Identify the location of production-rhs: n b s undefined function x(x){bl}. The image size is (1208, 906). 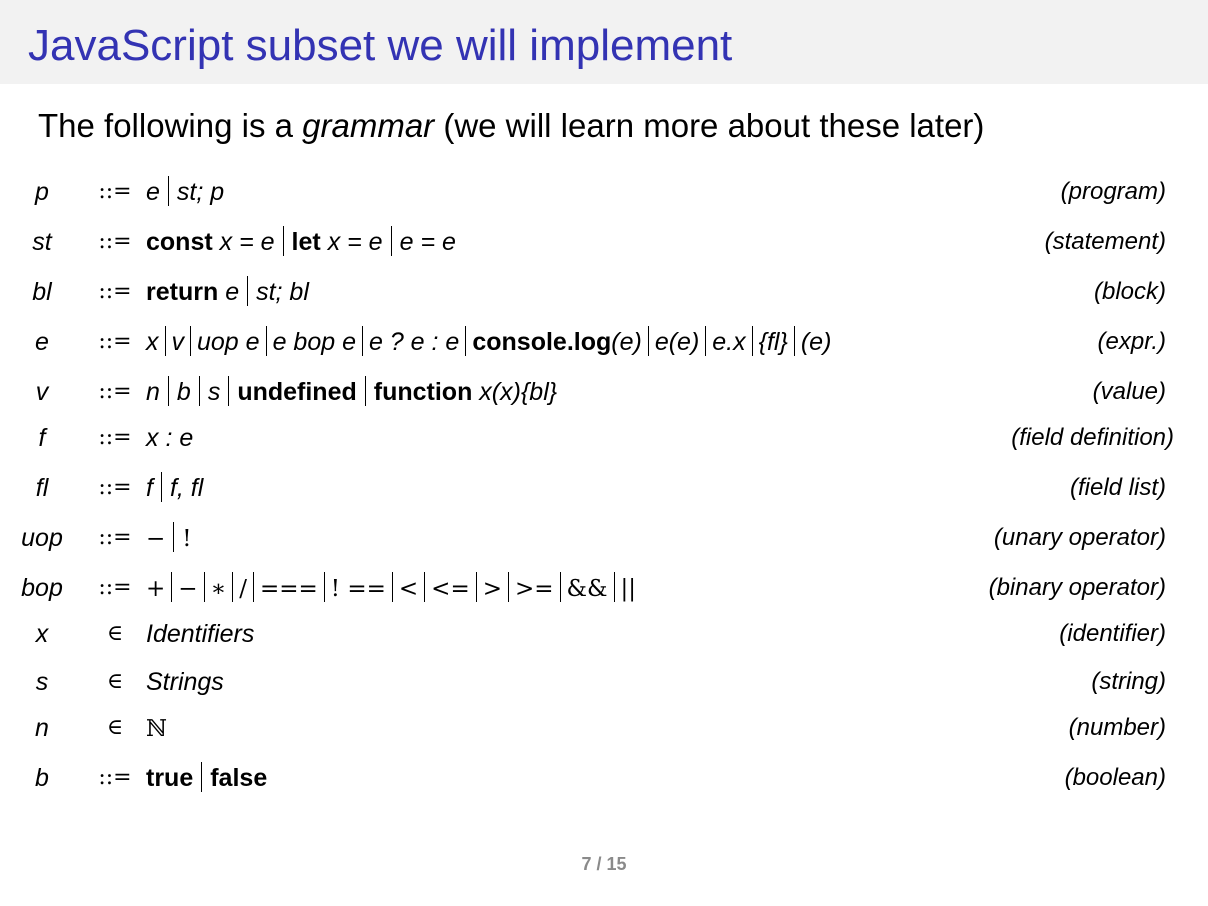
(351, 392).